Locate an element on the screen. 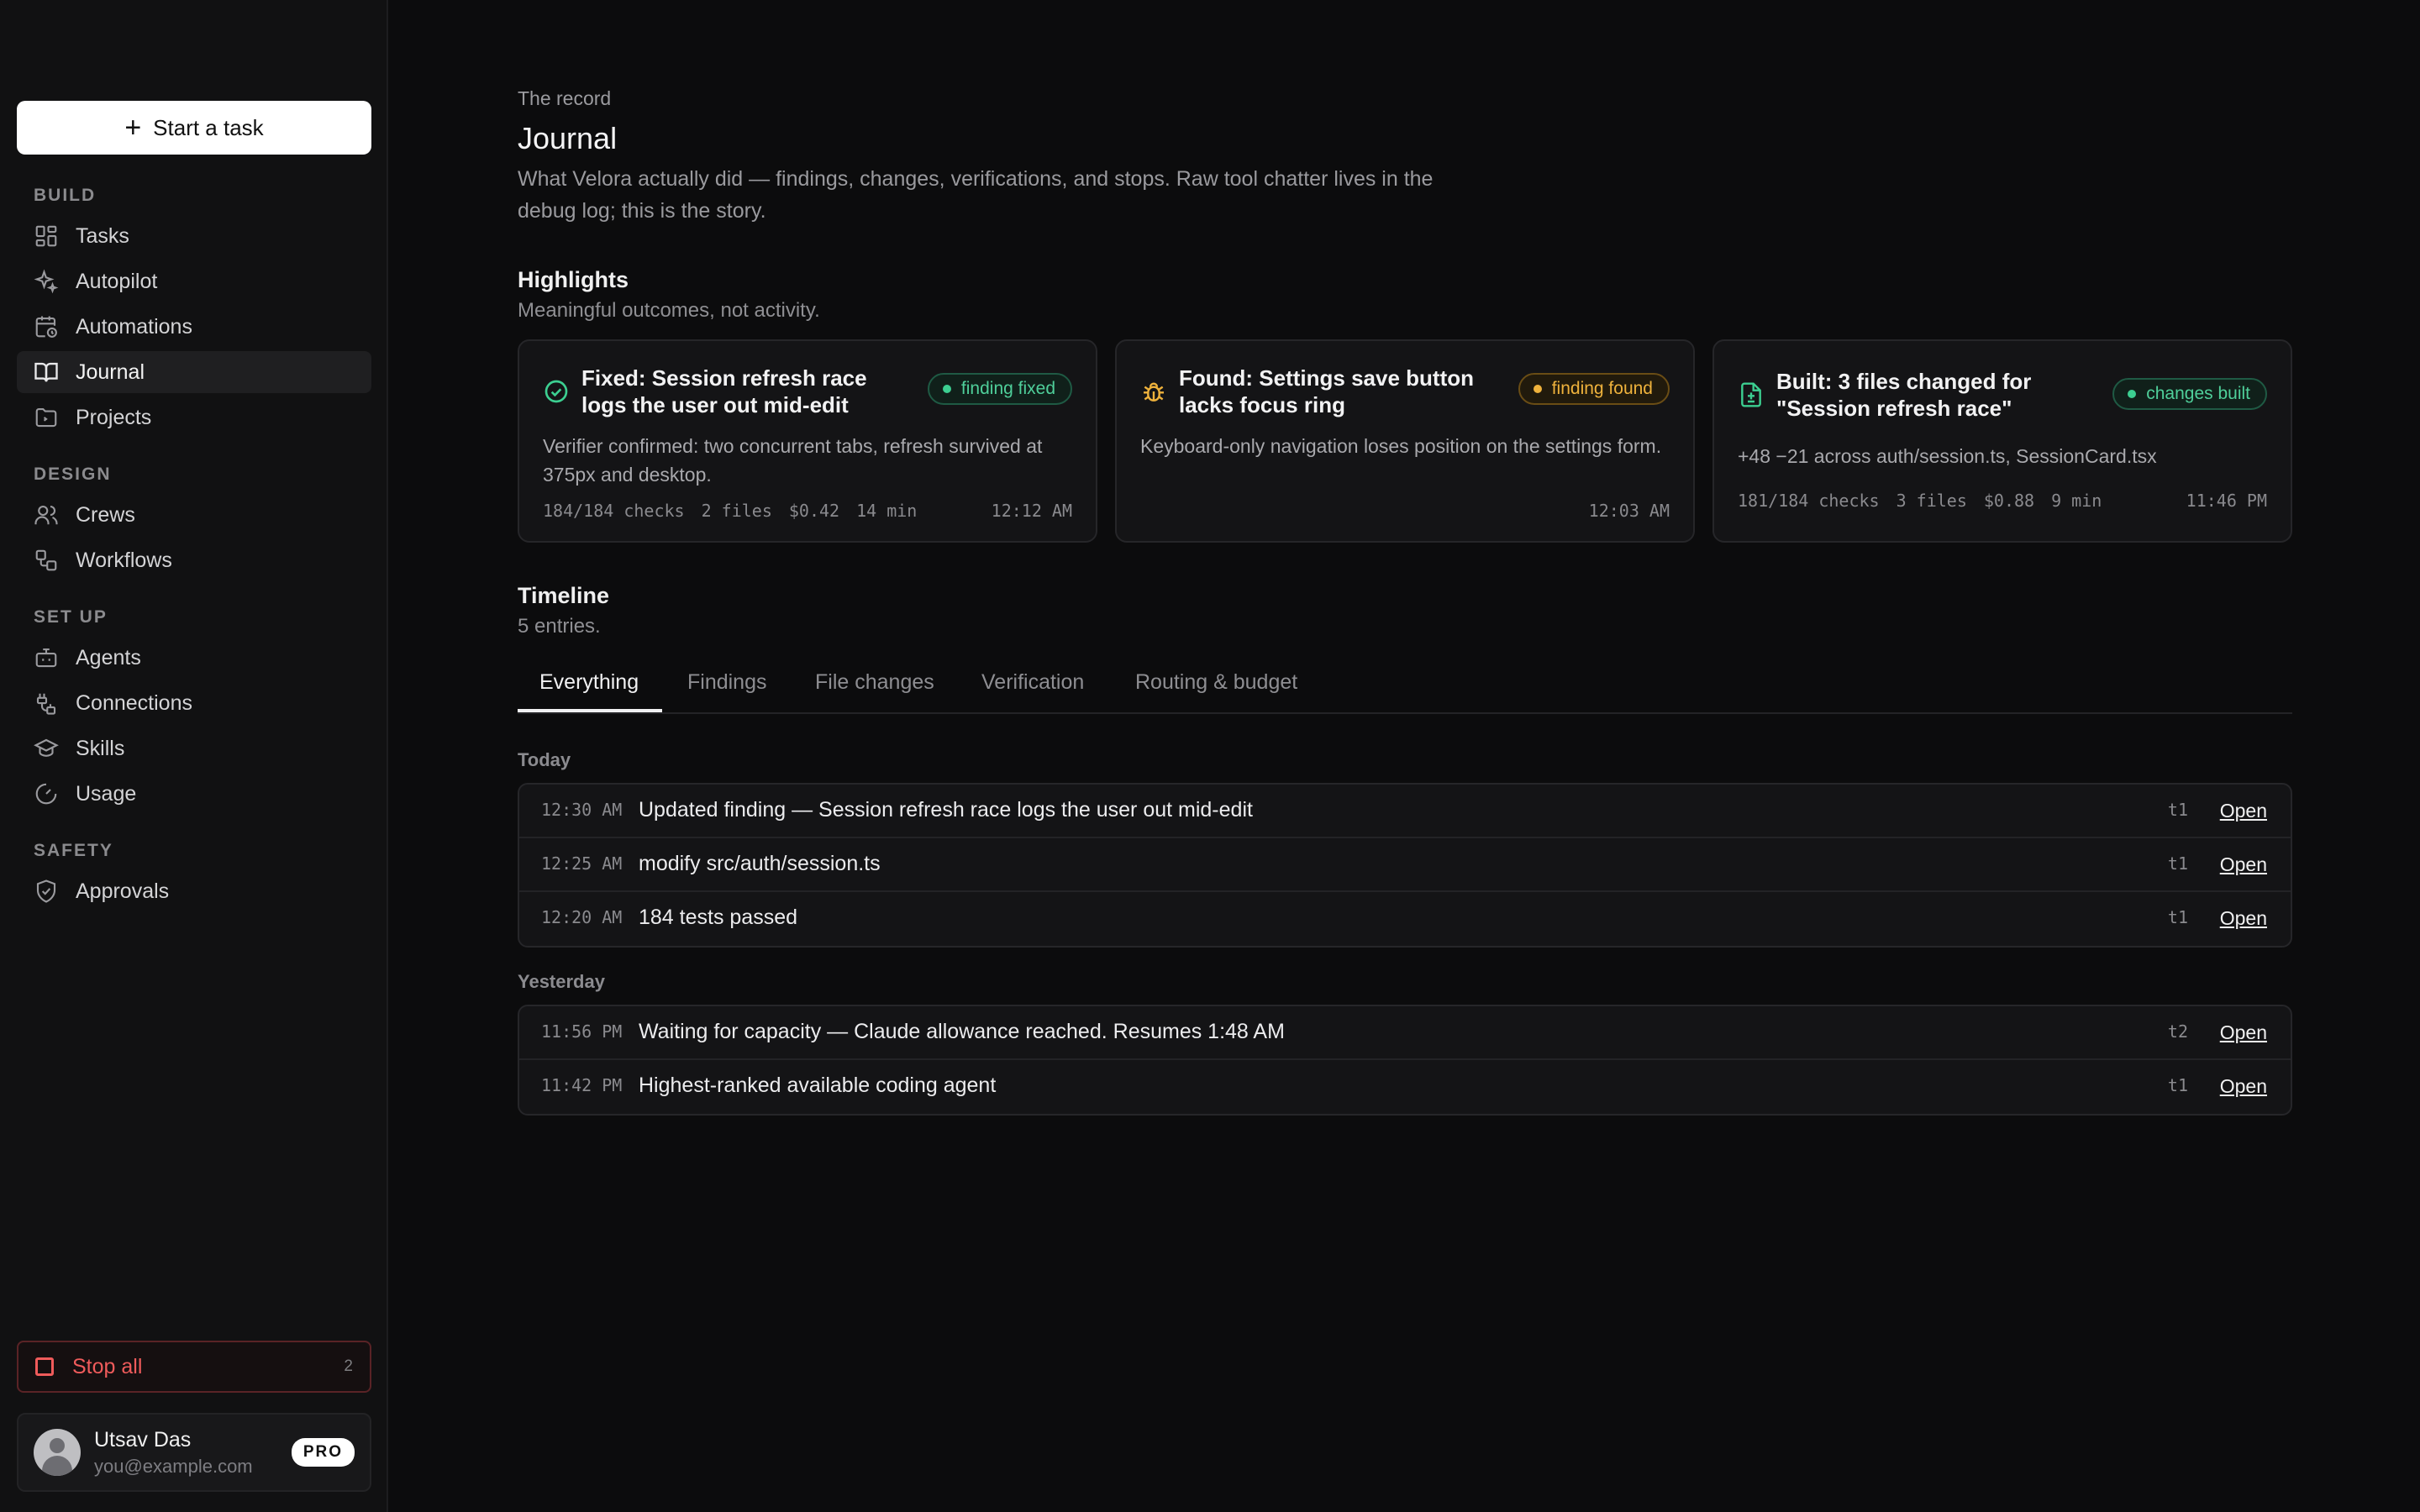 This screenshot has width=2420, height=1512. page-title: Journal is located at coordinates (568, 138).